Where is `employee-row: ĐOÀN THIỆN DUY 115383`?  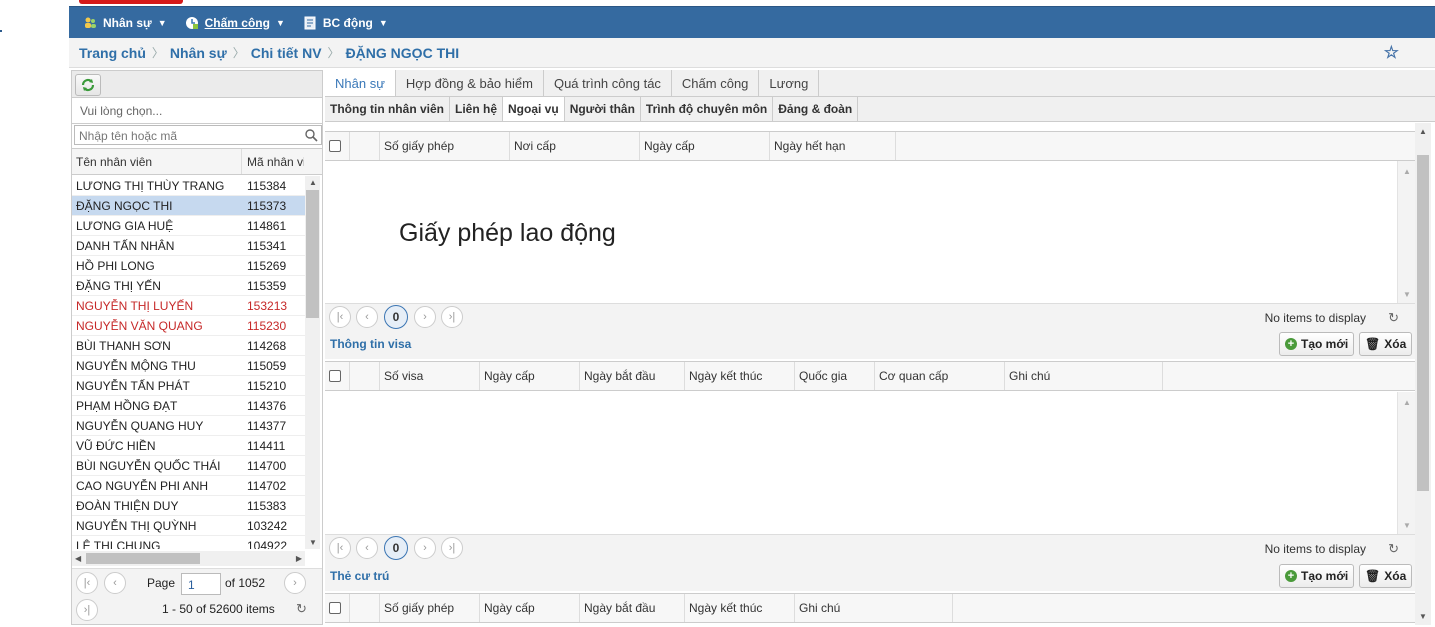
employee-row: ĐOÀN THIỆN DUY 115383 is located at coordinates (188, 506).